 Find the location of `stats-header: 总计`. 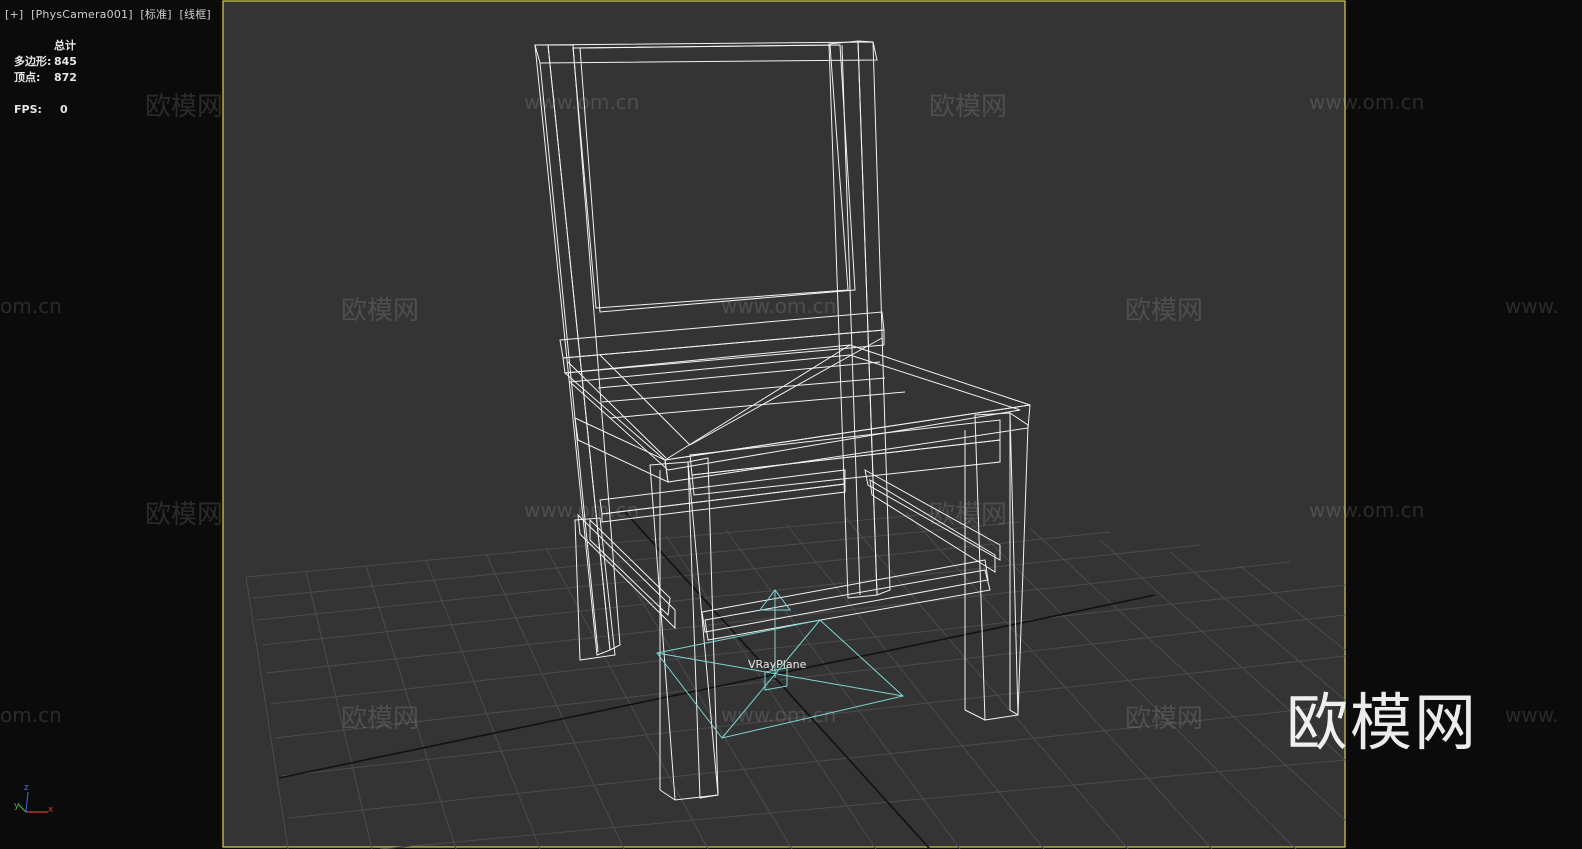

stats-header: 总计 is located at coordinates (65, 45).